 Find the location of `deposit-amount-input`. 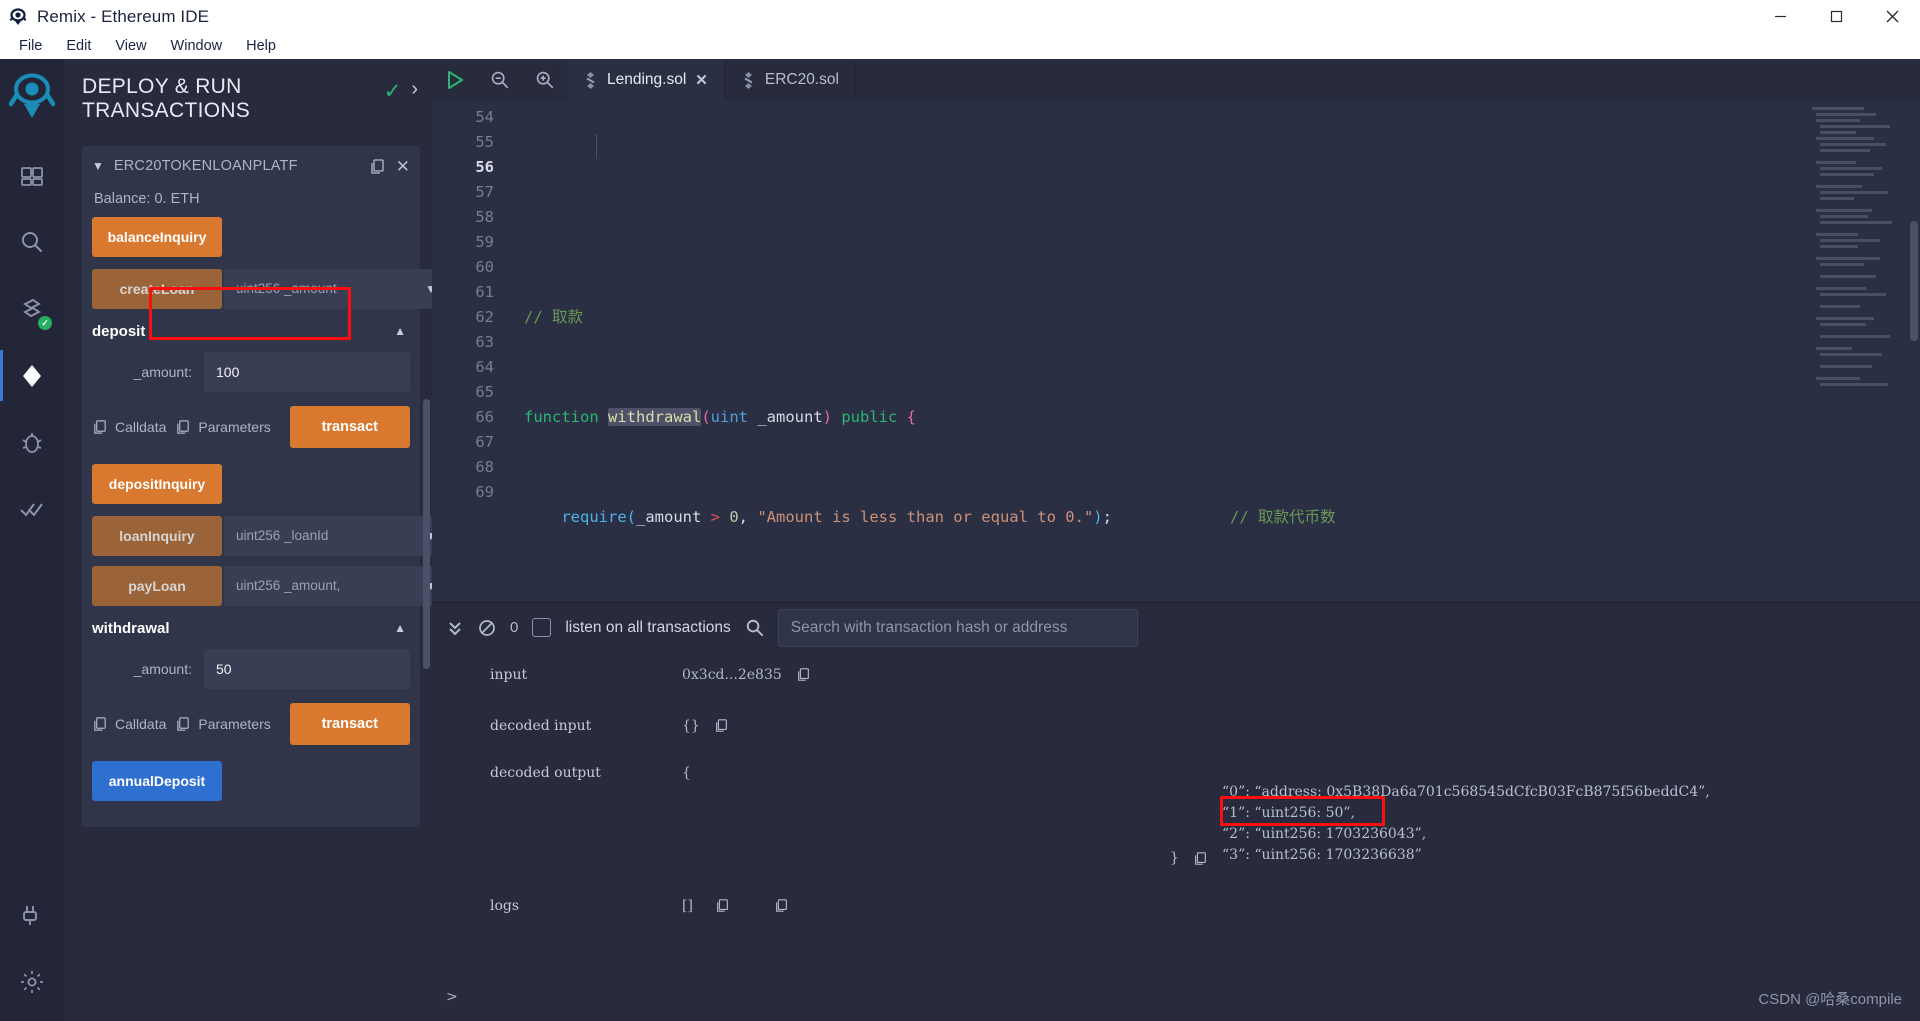

deposit-amount-input is located at coordinates (307, 371).